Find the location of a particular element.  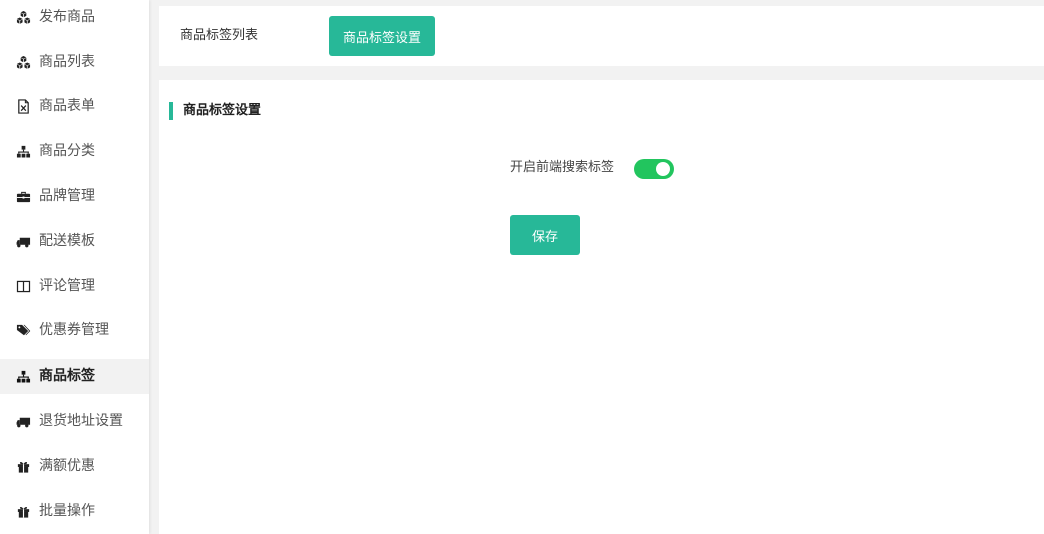

sidebar-item-full-discount: 满额优惠 is located at coordinates (74, 466).